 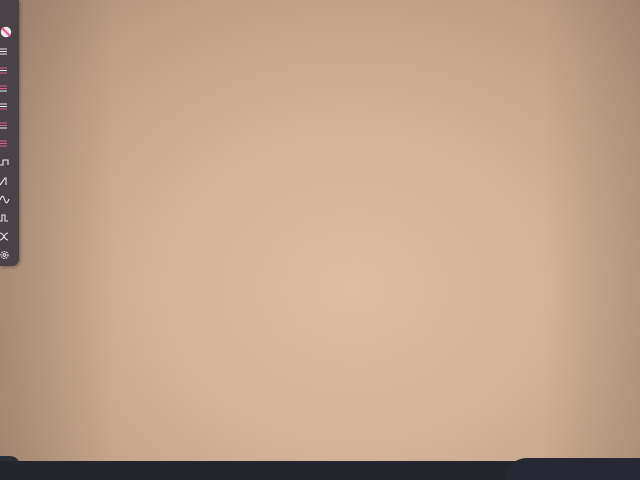 I want to click on clear-tool-button, so click(x=9, y=32).